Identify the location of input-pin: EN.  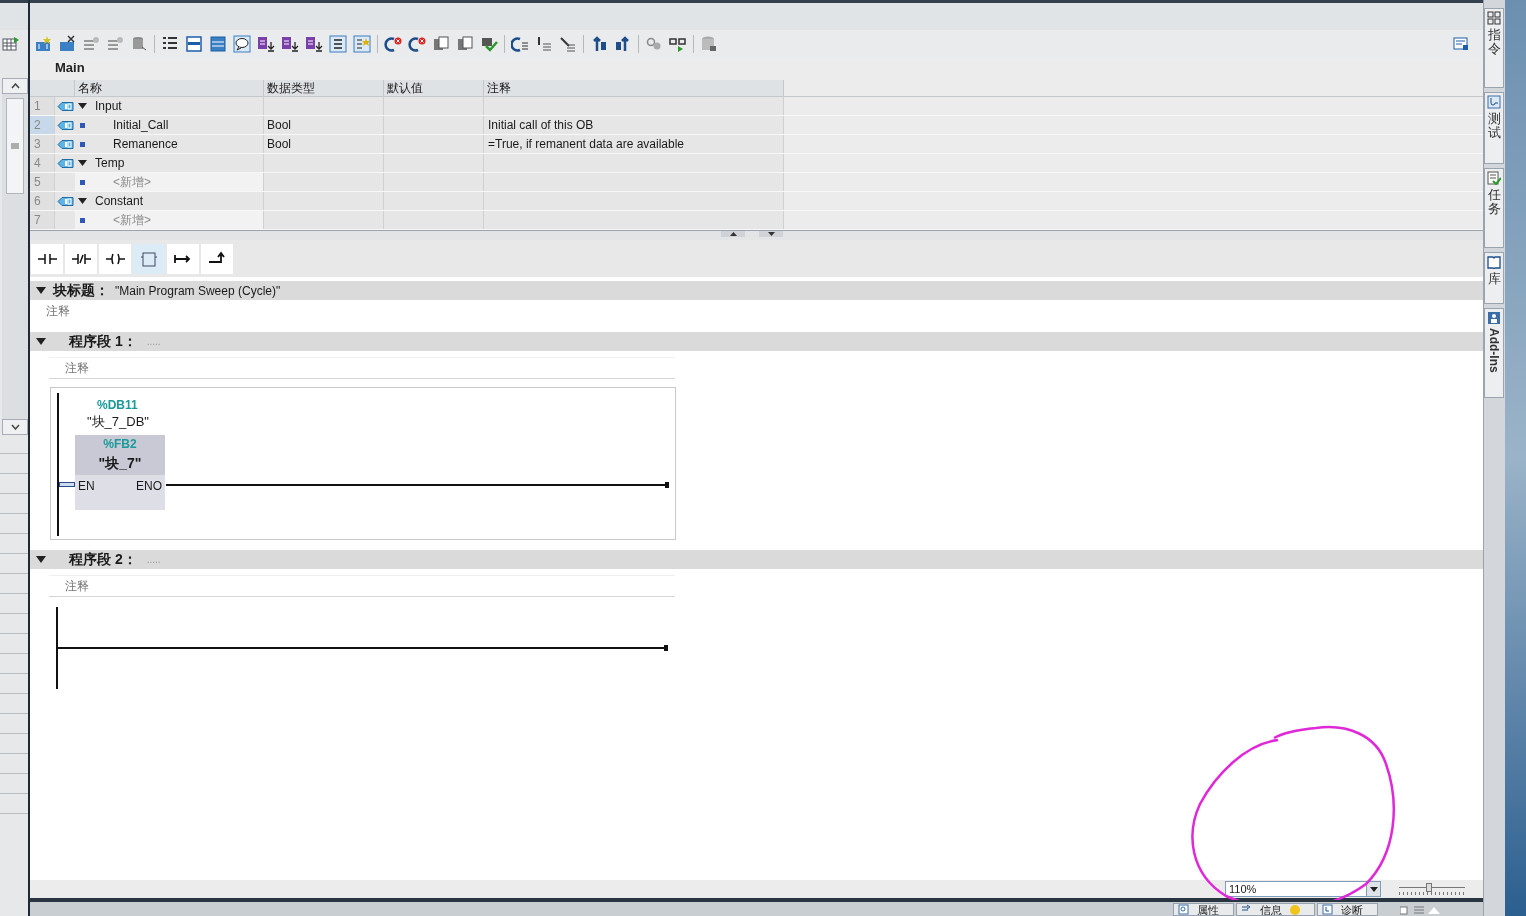
(86, 486).